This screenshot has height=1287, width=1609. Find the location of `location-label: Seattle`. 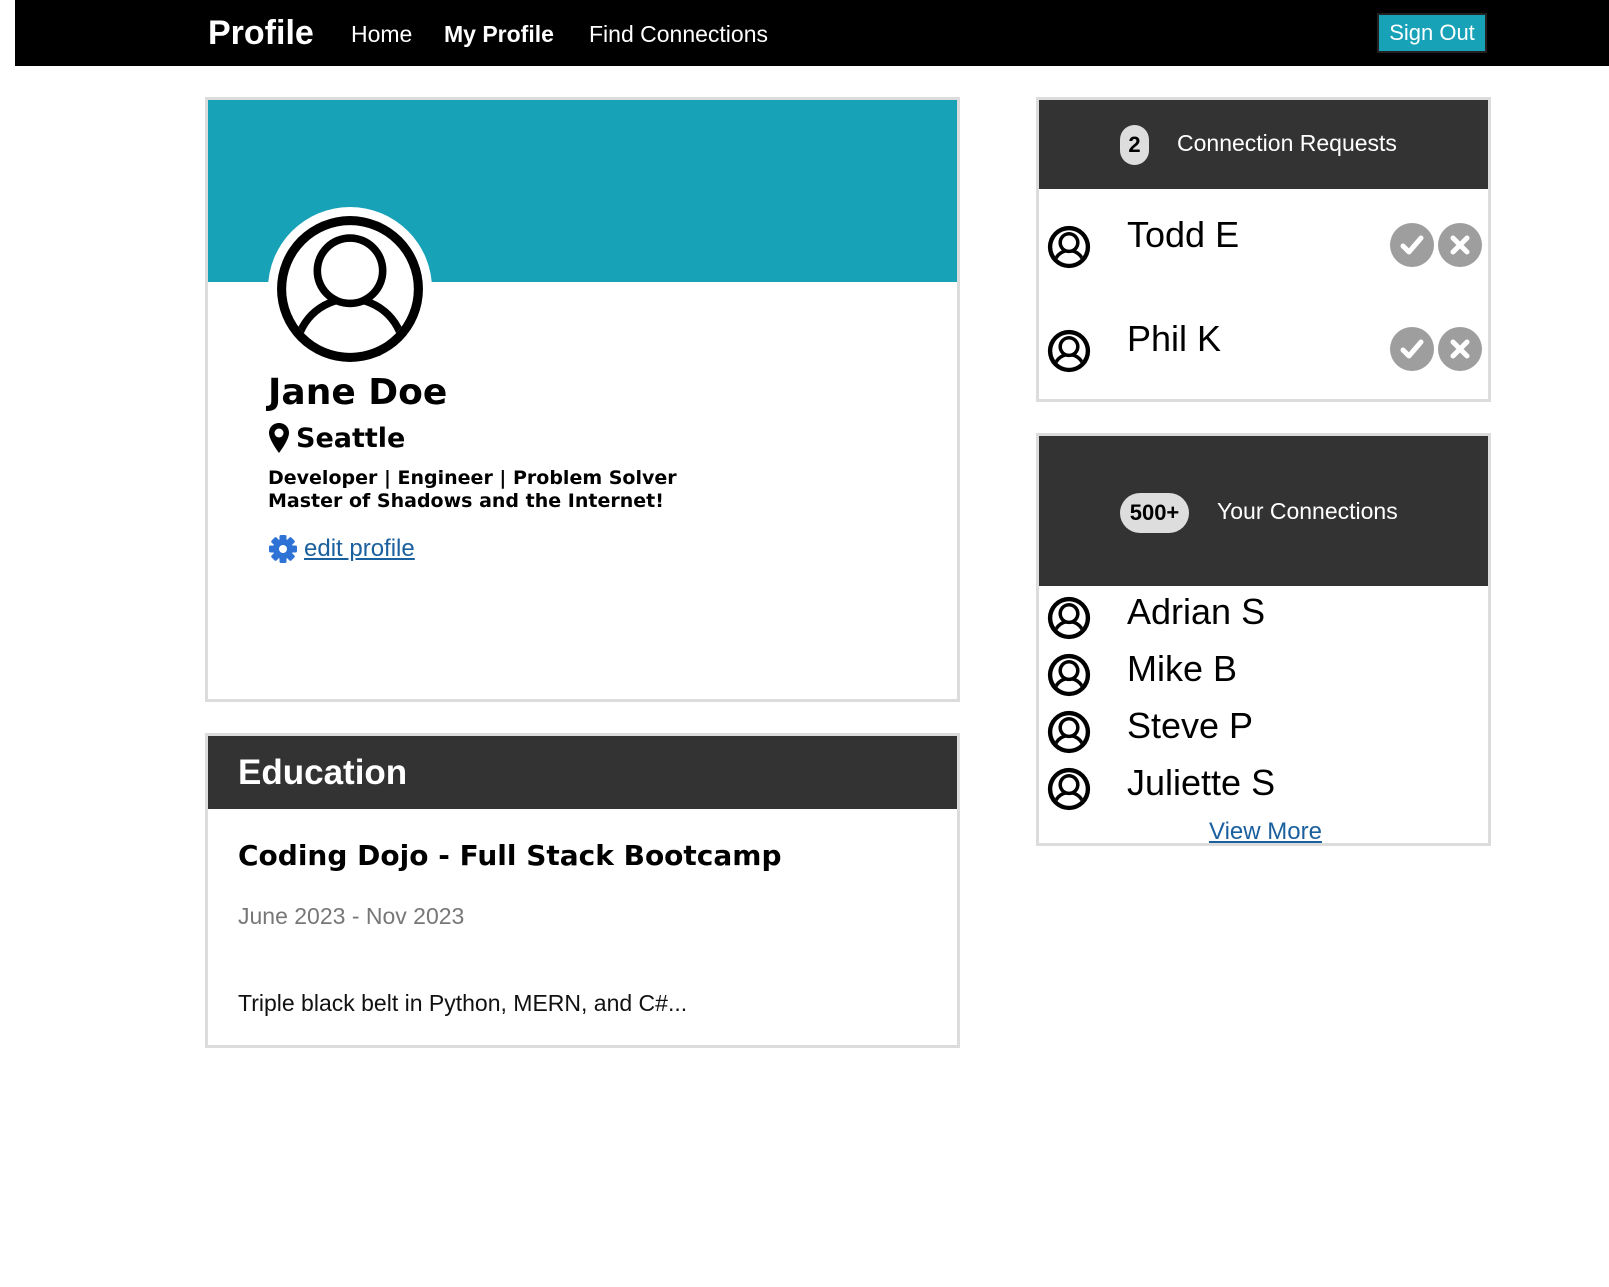

location-label: Seattle is located at coordinates (351, 438).